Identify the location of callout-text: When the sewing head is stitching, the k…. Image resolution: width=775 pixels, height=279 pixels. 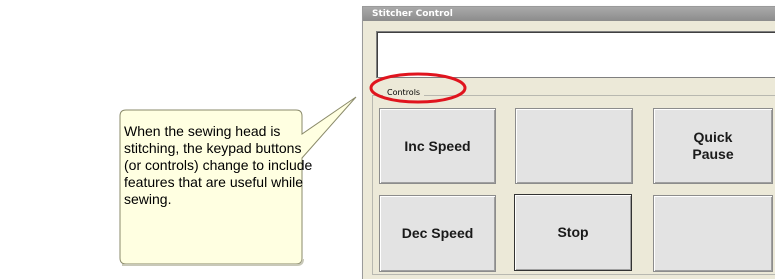
(218, 165).